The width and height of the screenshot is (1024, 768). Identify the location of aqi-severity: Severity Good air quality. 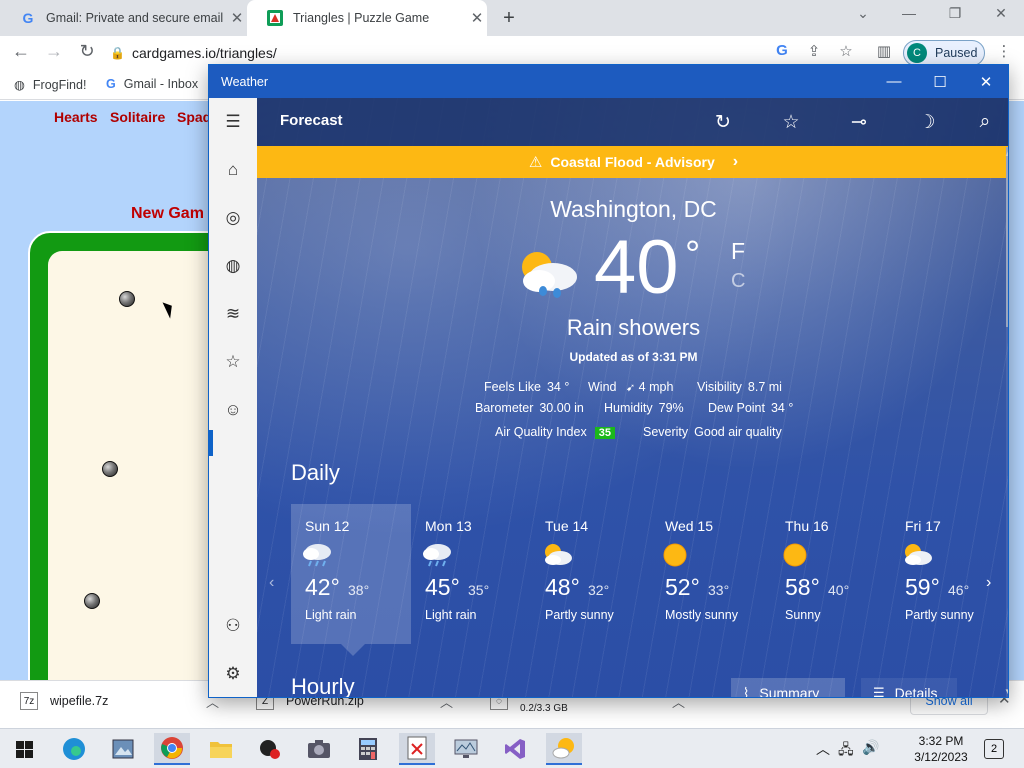
(712, 432).